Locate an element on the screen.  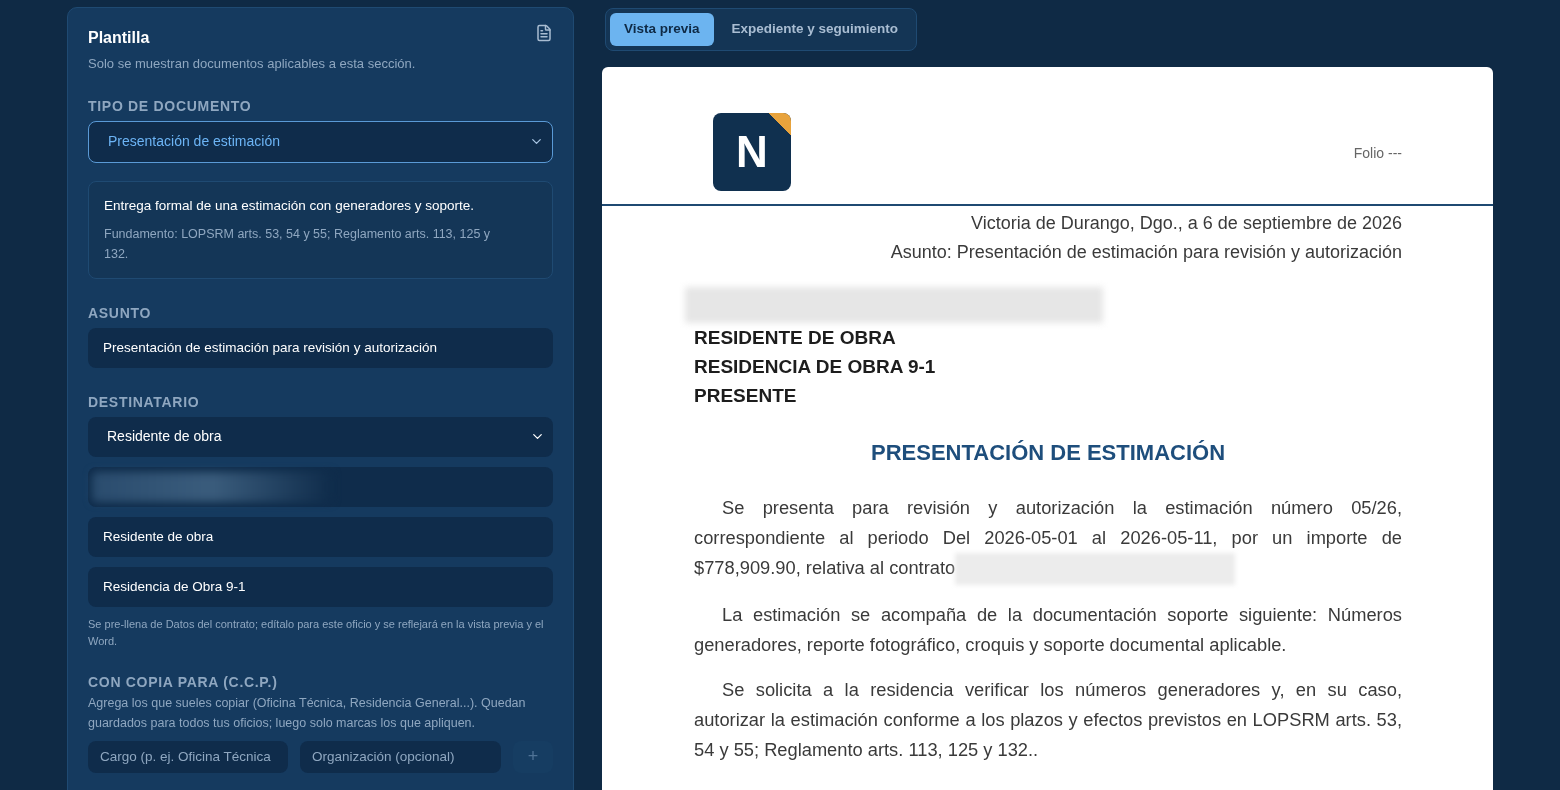
panel-title: Plantilla is located at coordinates (119, 38).